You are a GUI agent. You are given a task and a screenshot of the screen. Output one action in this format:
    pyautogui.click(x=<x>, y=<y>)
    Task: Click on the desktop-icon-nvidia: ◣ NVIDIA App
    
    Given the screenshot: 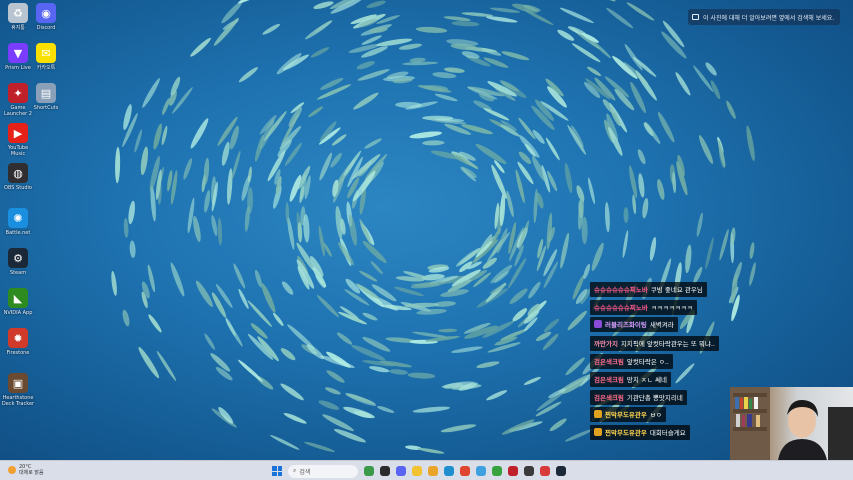 What is the action you would take?
    pyautogui.click(x=18, y=302)
    